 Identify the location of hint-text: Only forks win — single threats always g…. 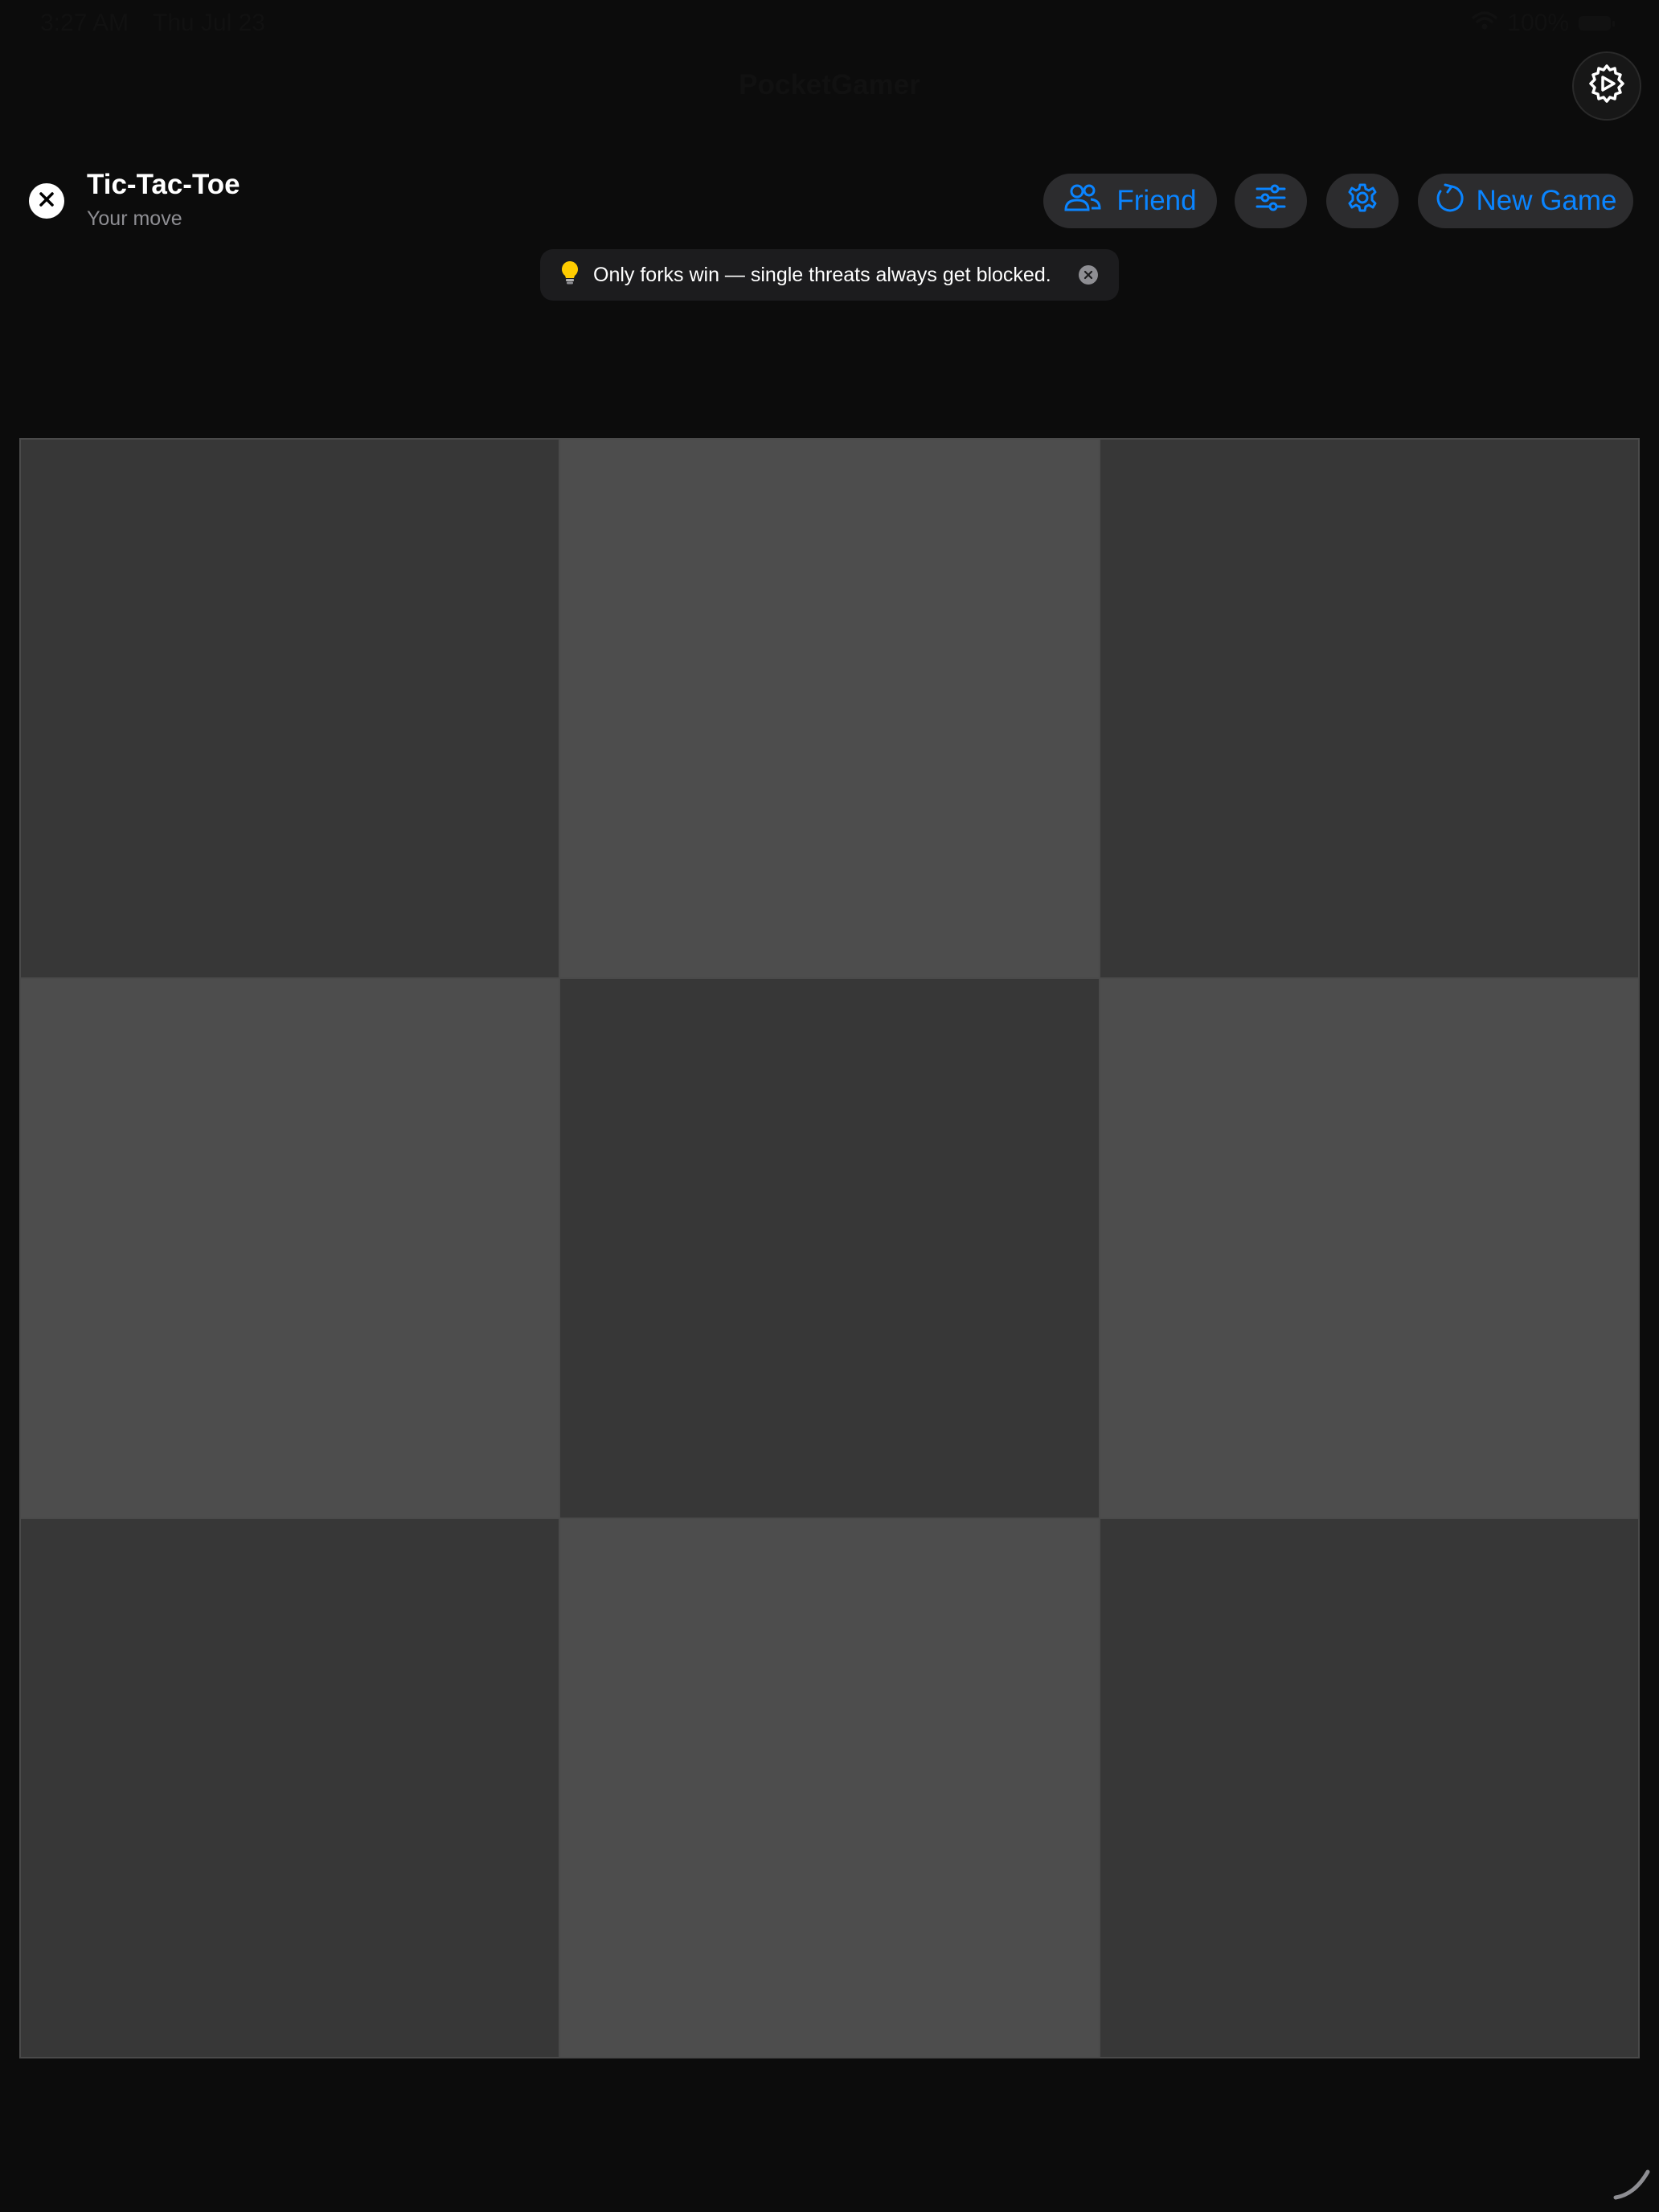
(822, 274).